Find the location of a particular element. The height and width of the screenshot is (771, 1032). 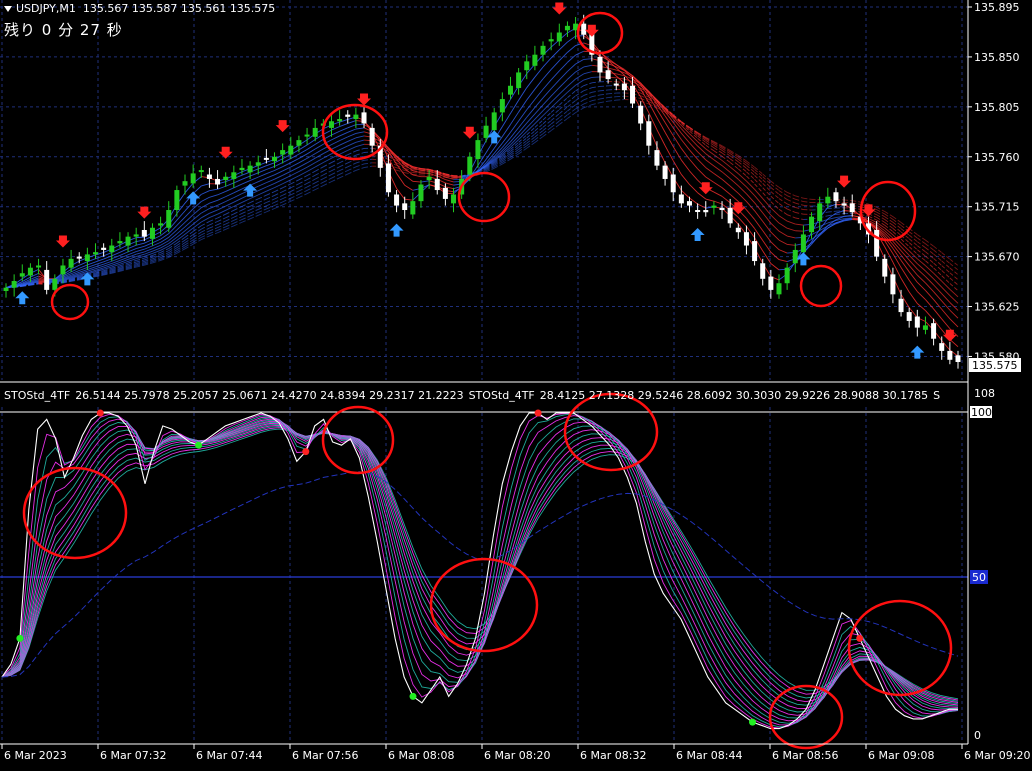

indicator-tick-label: 0 is located at coordinates (977, 735).